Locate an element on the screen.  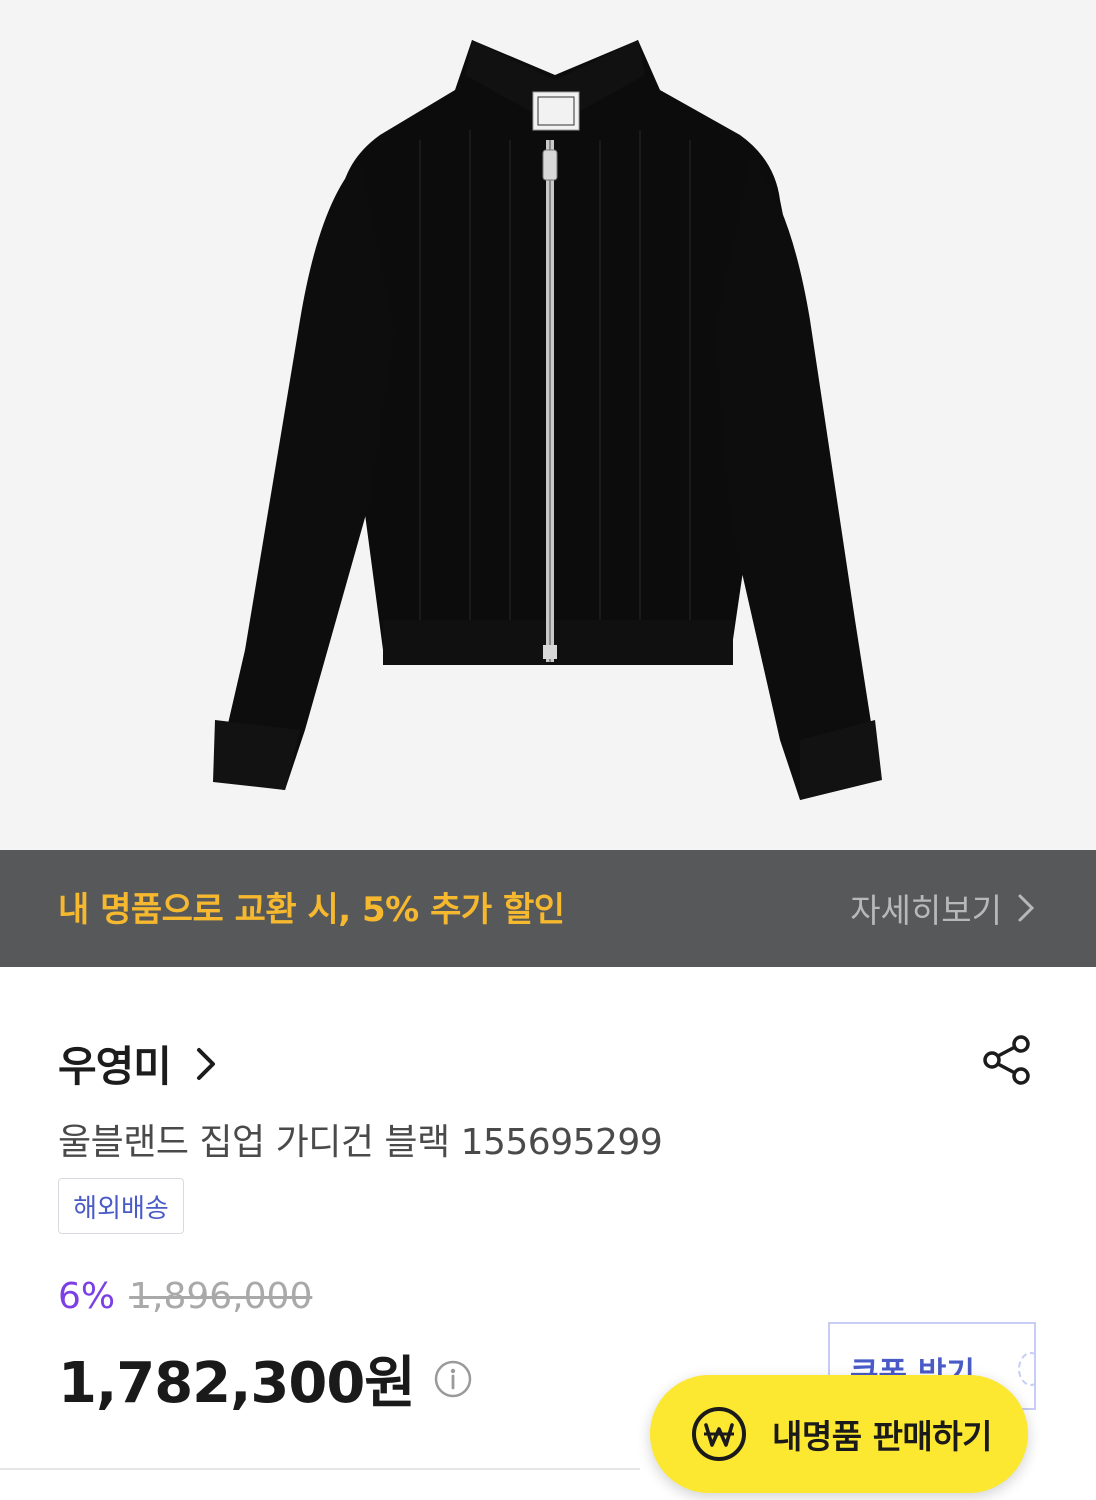
promo-detail-link: 자세히보기 is located at coordinates (943, 908).